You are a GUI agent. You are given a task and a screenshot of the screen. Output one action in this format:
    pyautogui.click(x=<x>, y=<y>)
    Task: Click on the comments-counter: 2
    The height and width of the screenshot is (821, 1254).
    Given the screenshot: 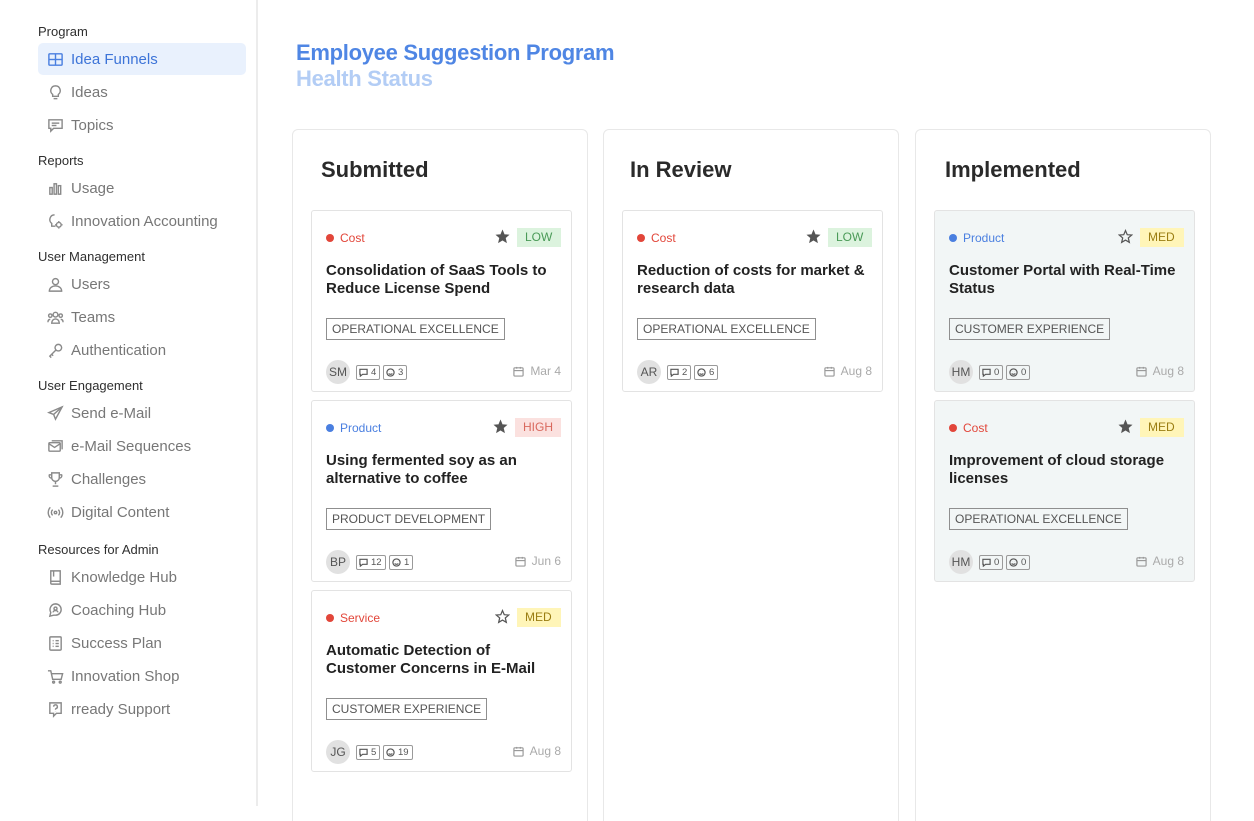 What is the action you would take?
    pyautogui.click(x=679, y=372)
    